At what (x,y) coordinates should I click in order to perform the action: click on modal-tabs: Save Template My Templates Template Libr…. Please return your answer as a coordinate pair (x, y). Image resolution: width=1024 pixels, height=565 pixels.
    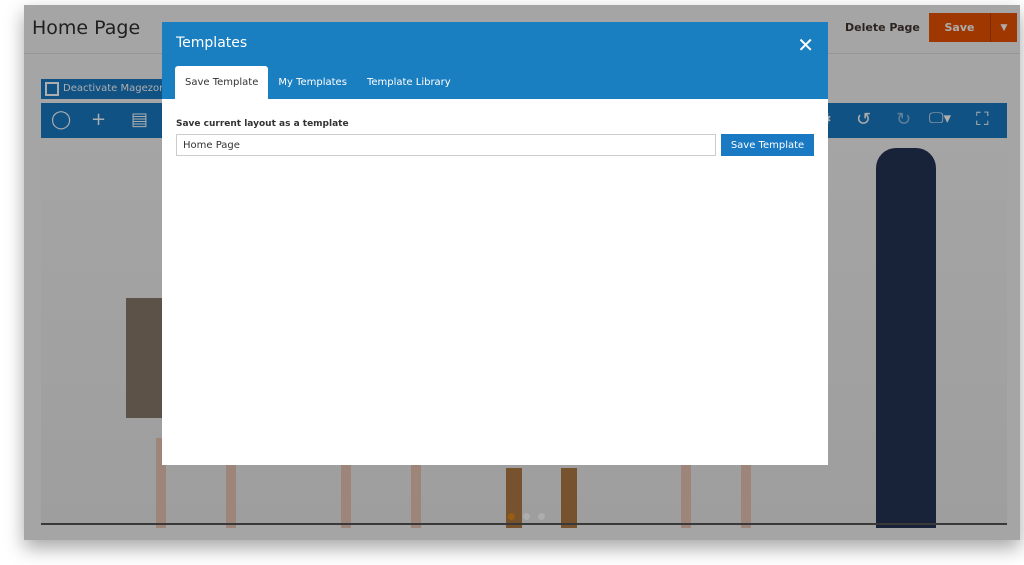
    Looking at the image, I should click on (318, 82).